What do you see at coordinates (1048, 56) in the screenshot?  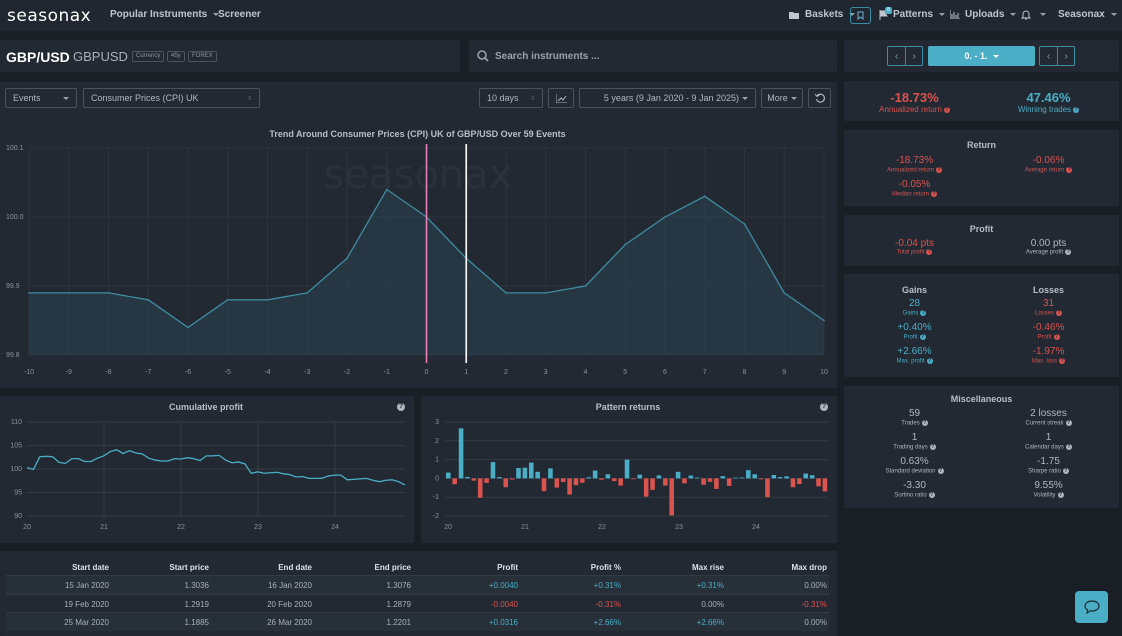 I see `prev-end-button: ‹` at bounding box center [1048, 56].